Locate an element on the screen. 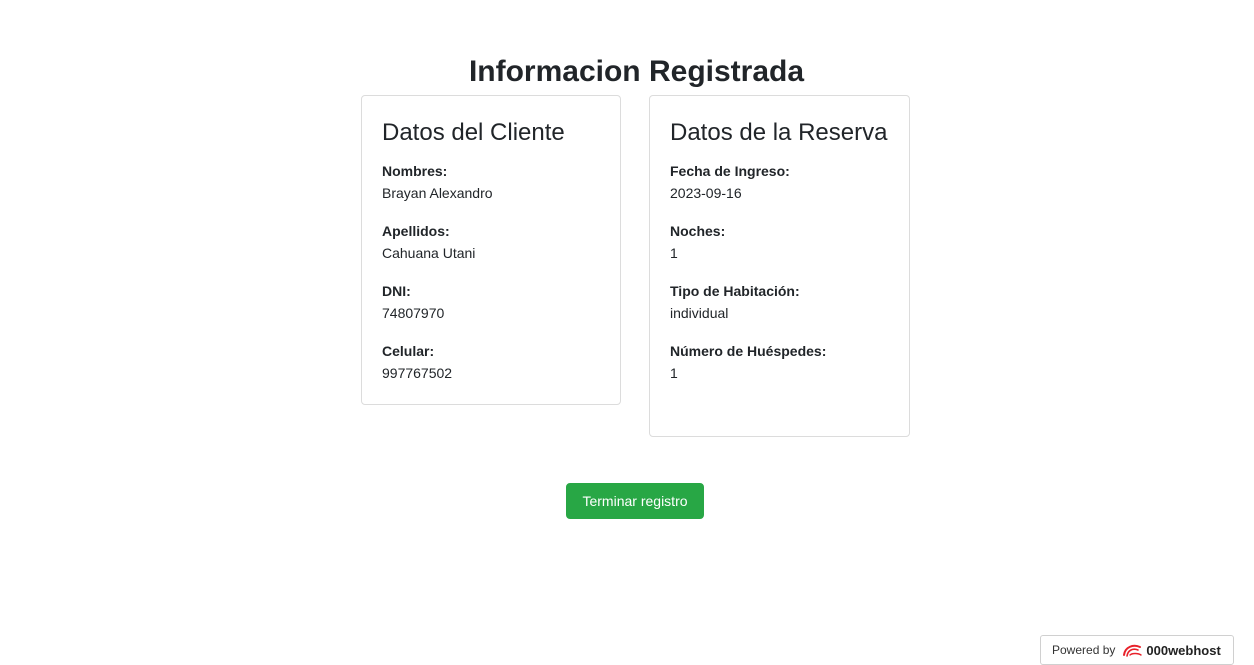 This screenshot has height=665, width=1254. field-value: Cahuana Utani is located at coordinates (429, 253).